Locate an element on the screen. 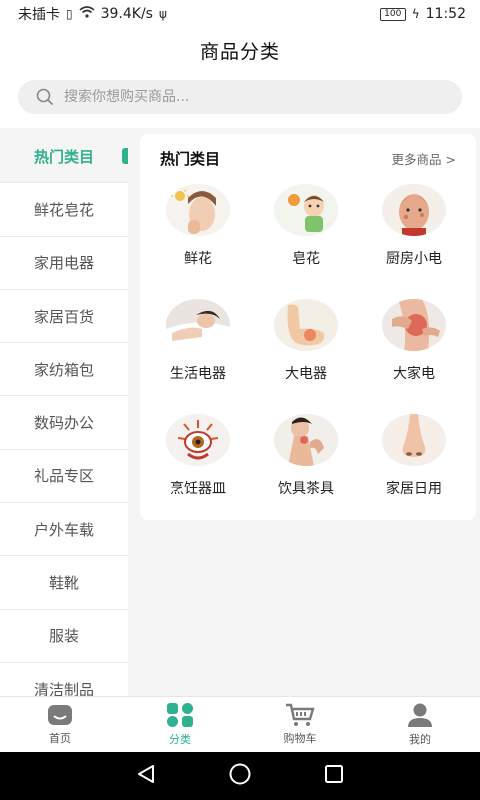 Image resolution: width=480 pixels, height=800 pixels. search-input is located at coordinates (244, 97).